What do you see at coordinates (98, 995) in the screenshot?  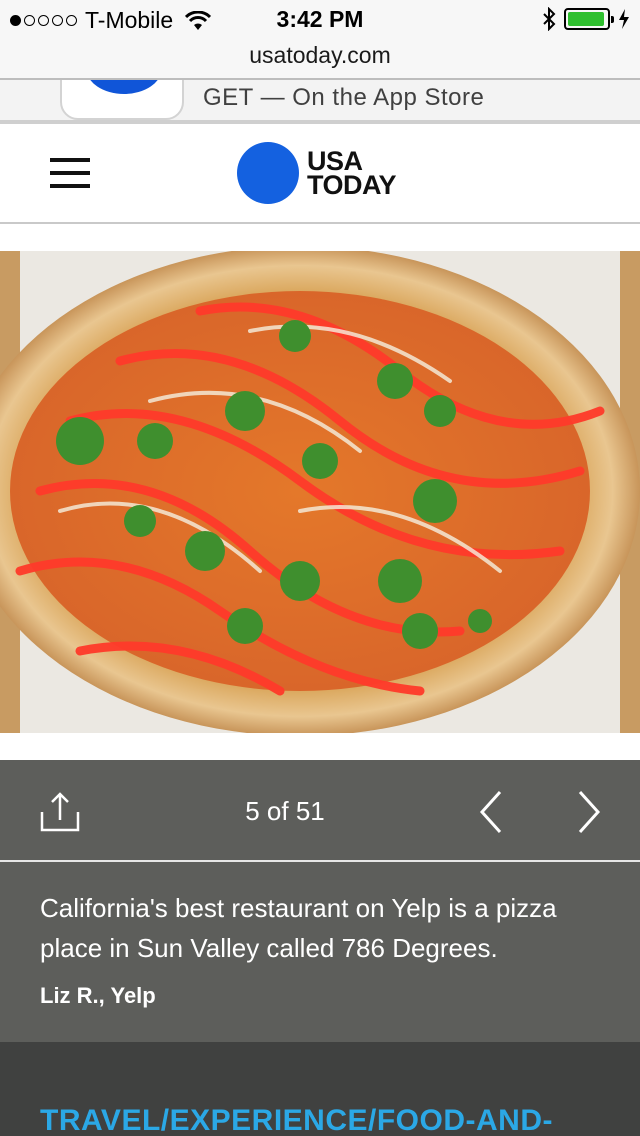 I see `photo-credit: Liz R., Yelp` at bounding box center [98, 995].